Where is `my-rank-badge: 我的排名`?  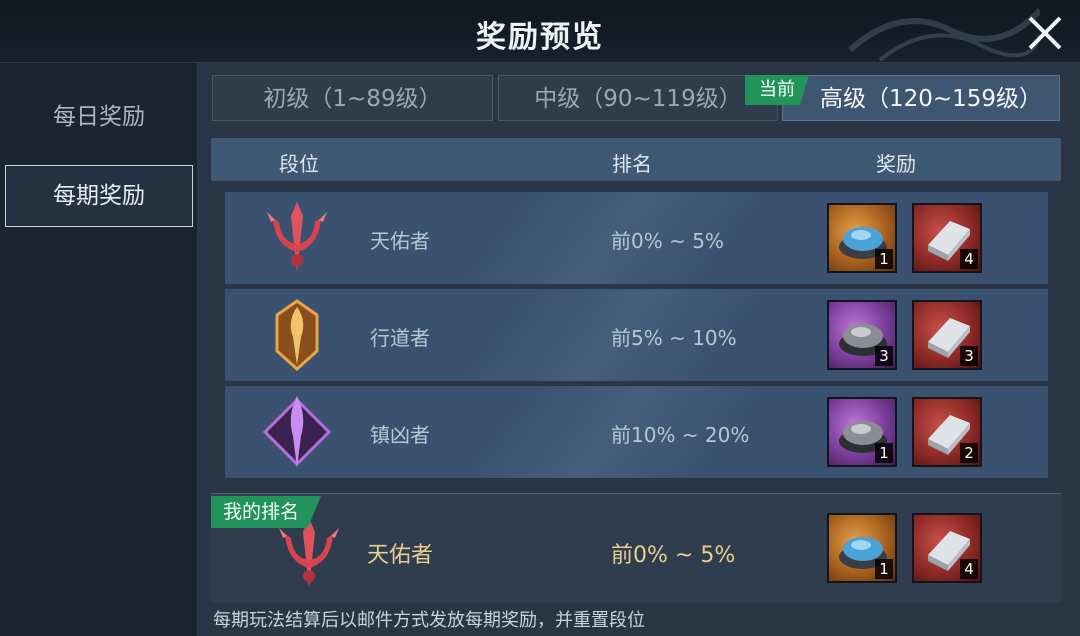 my-rank-badge: 我的排名 is located at coordinates (266, 512).